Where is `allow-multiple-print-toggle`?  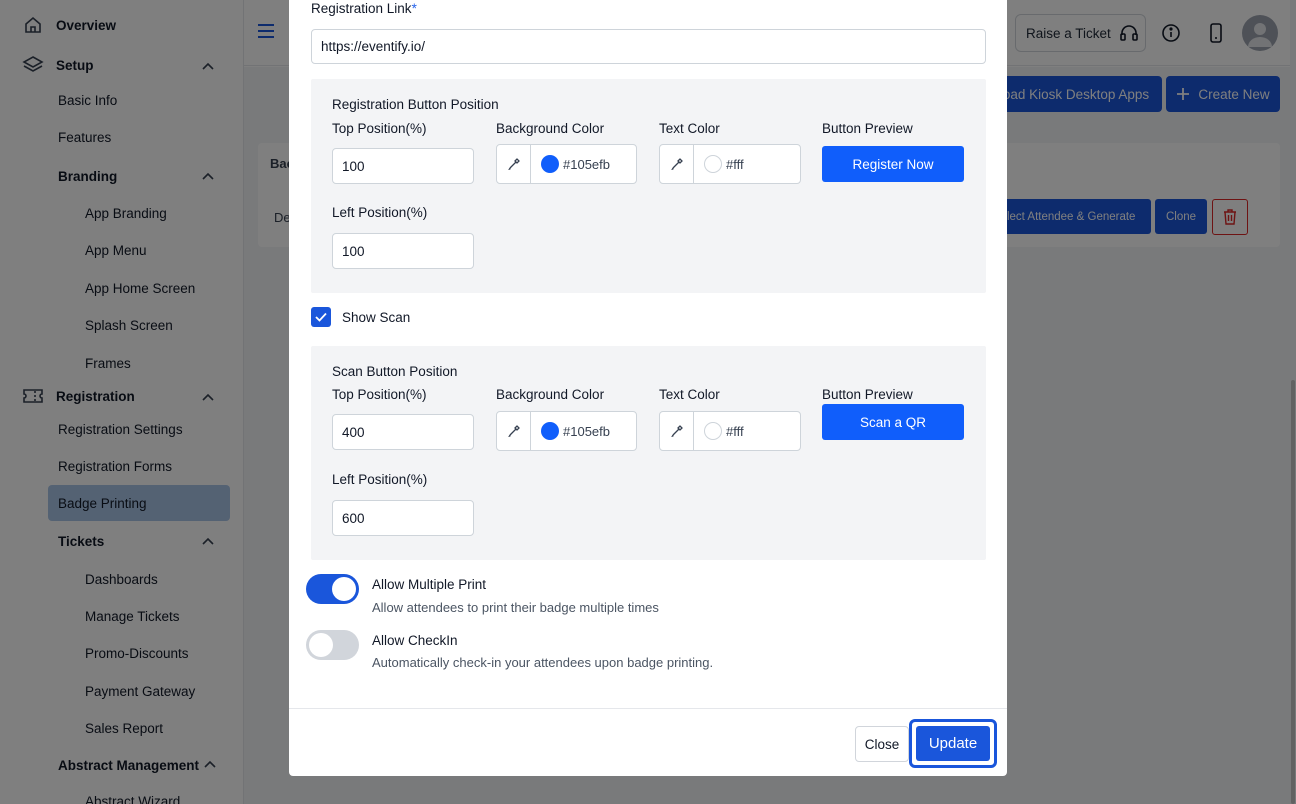 allow-multiple-print-toggle is located at coordinates (332, 589).